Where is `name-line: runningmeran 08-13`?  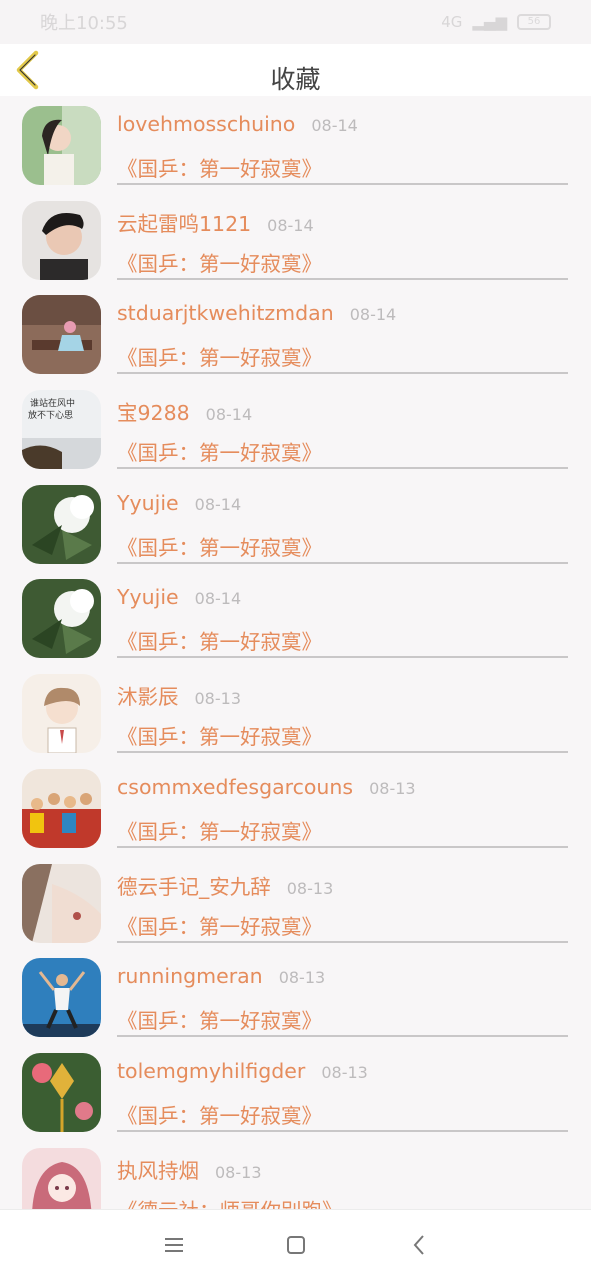 name-line: runningmeran 08-13 is located at coordinates (221, 976).